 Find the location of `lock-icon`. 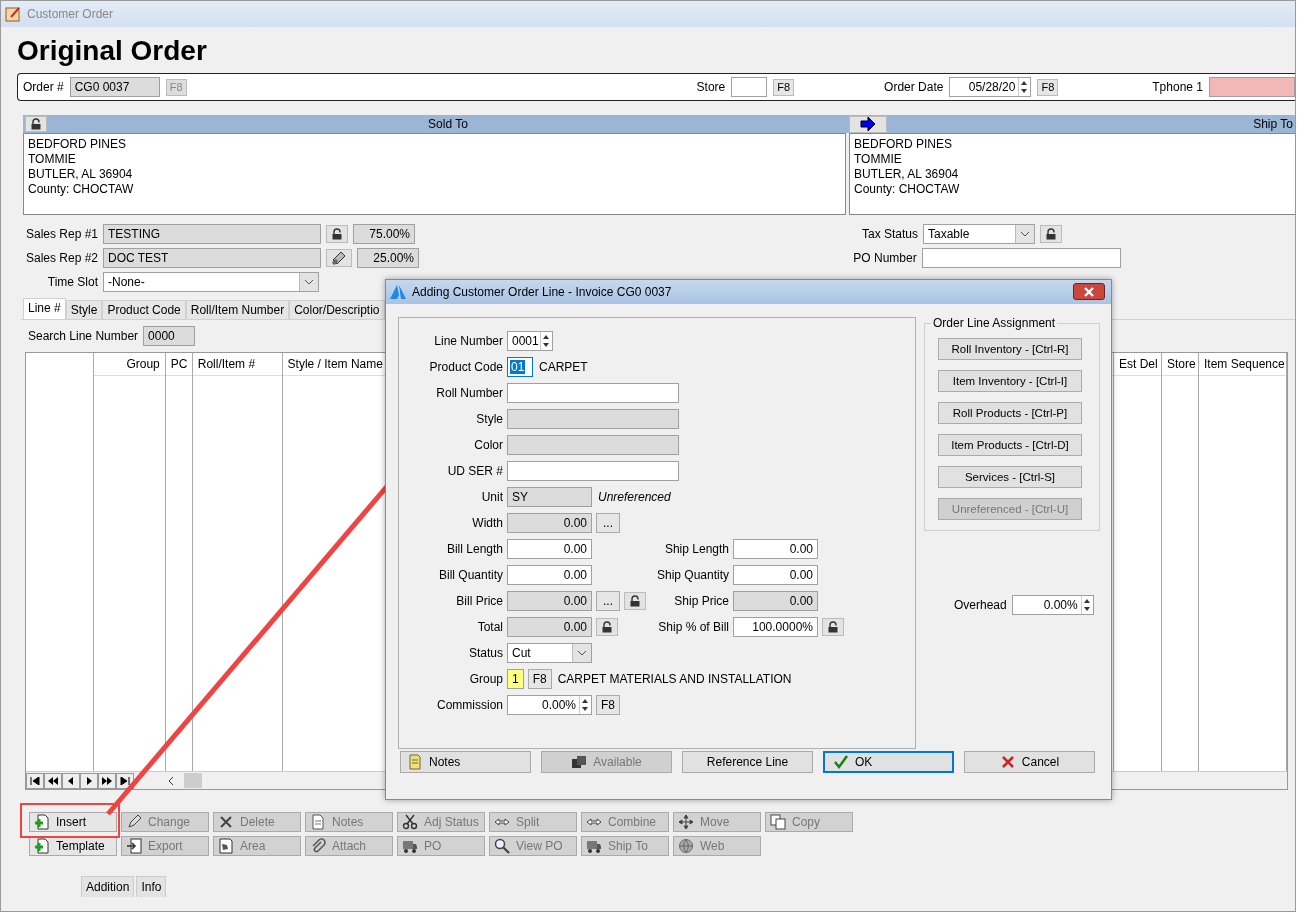

lock-icon is located at coordinates (1051, 233).